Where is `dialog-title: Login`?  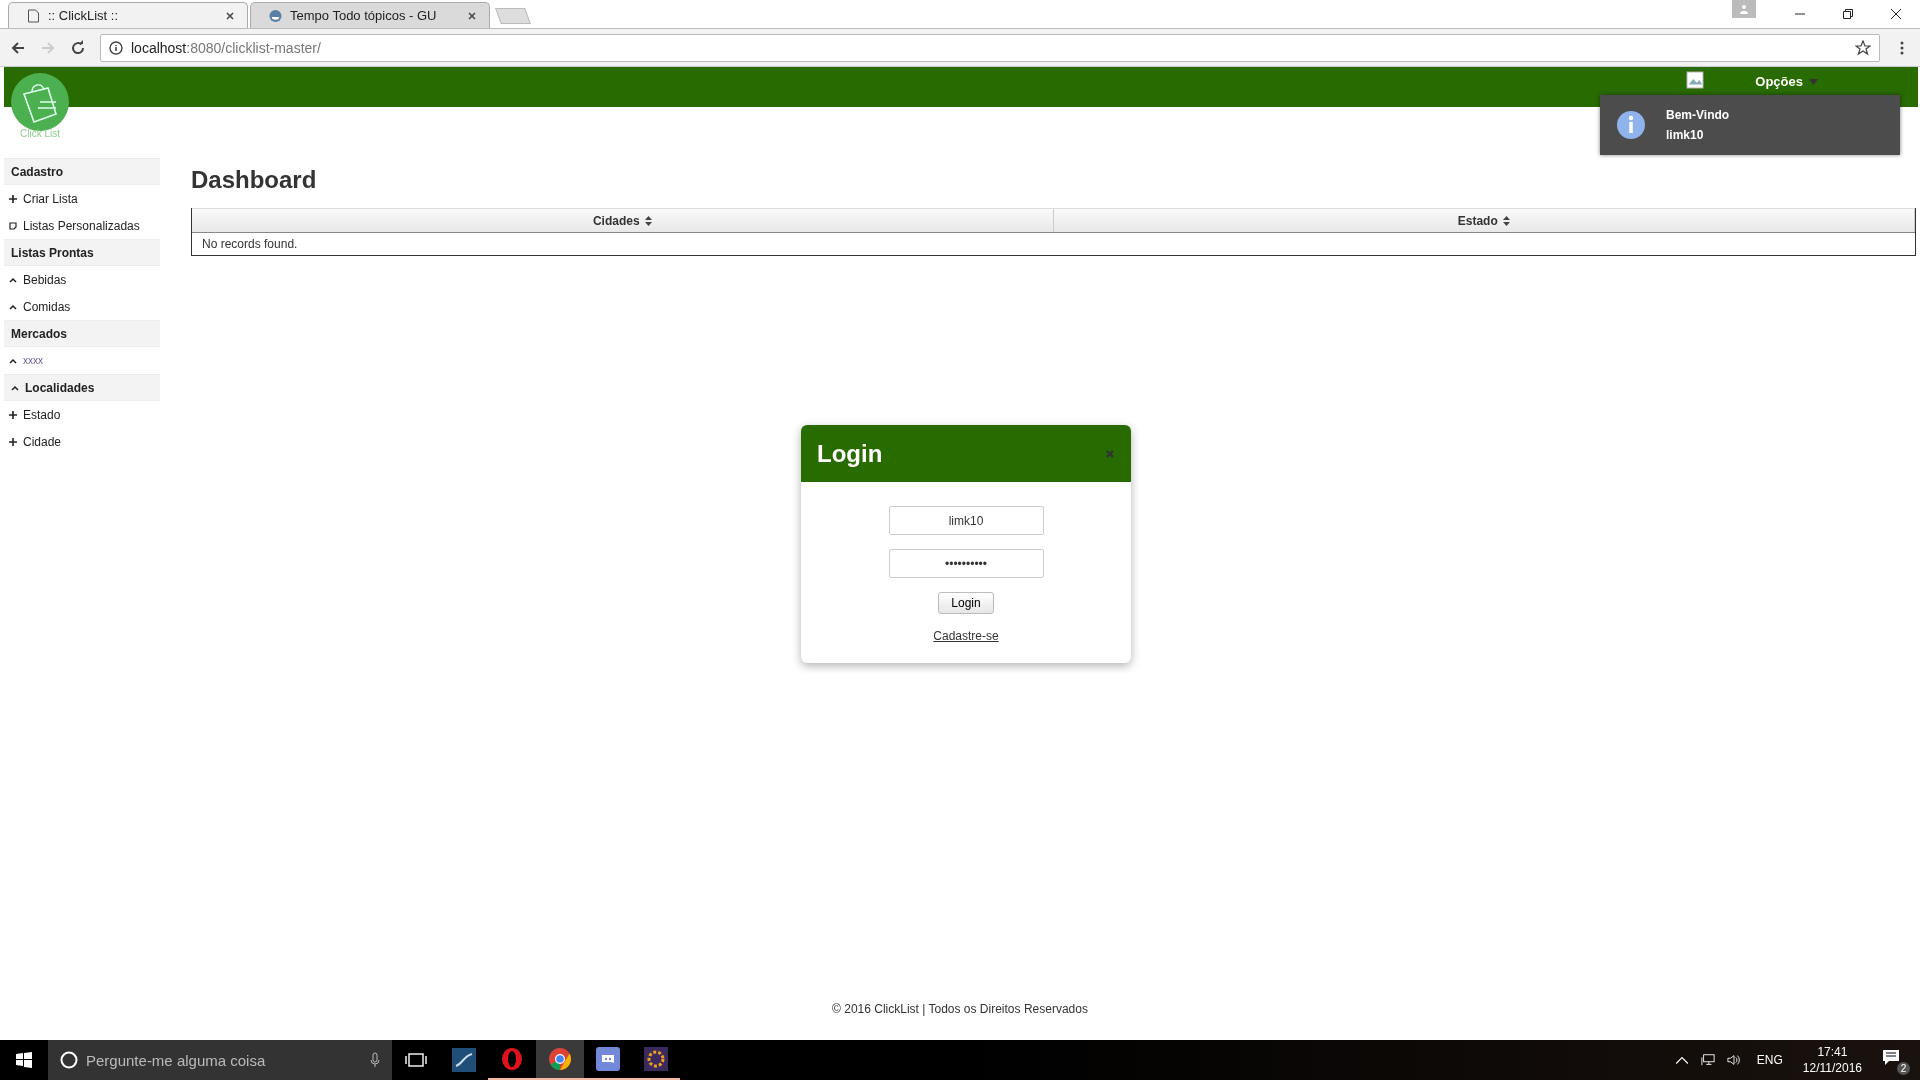
dialog-title: Login is located at coordinates (850, 453).